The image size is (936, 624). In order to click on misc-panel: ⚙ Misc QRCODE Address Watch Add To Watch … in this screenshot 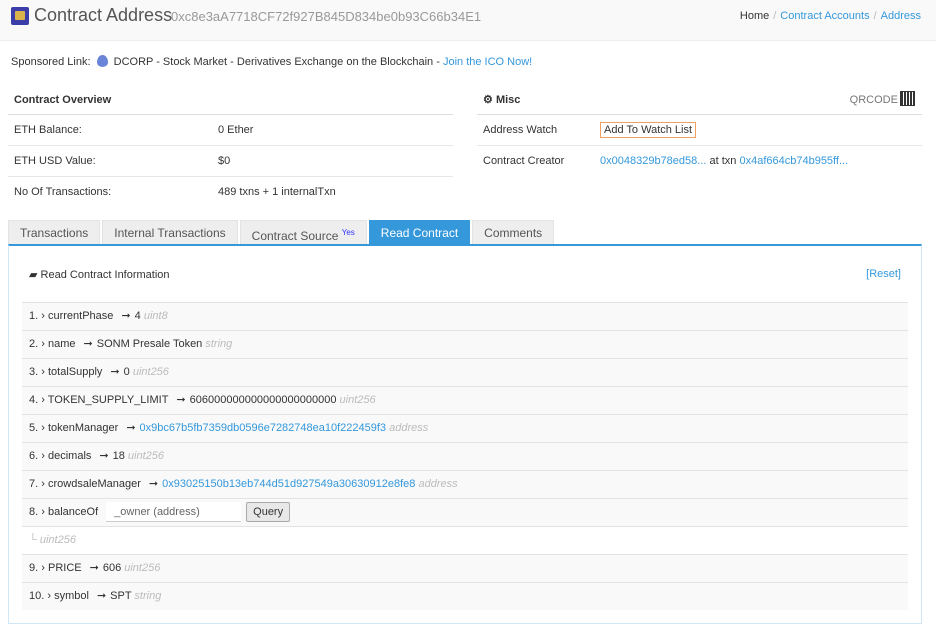, I will do `click(699, 132)`.